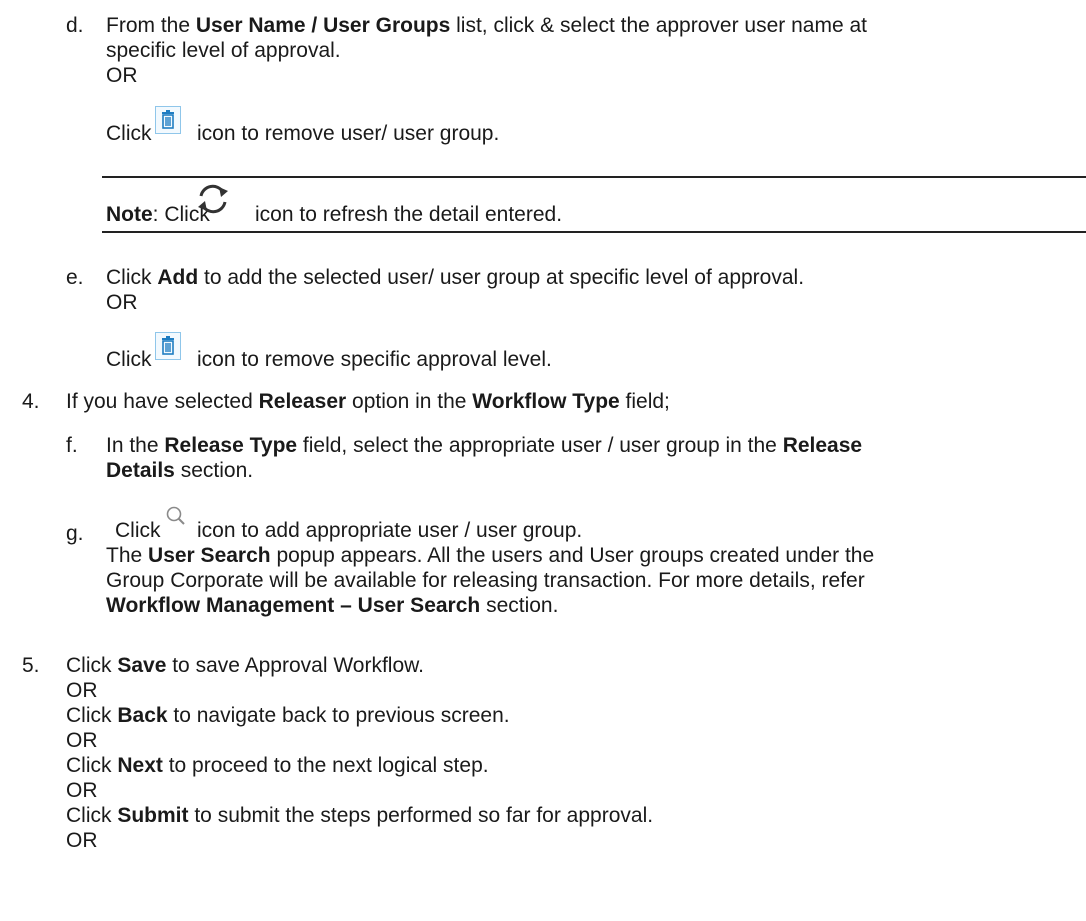  Describe the element at coordinates (546, 401) in the screenshot. I see `workflow-type-term: Workflow Type` at that location.